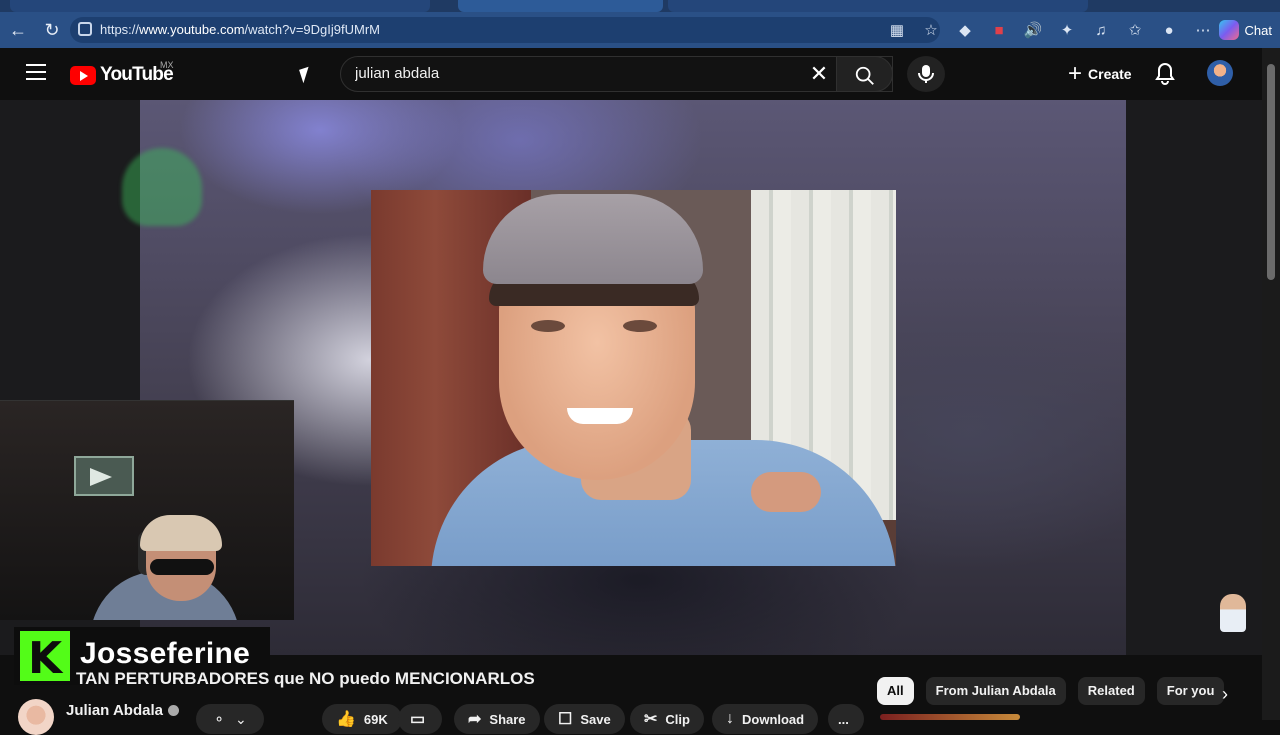 The width and height of the screenshot is (1280, 735). I want to click on recommended-video-thumbnail, so click(950, 717).